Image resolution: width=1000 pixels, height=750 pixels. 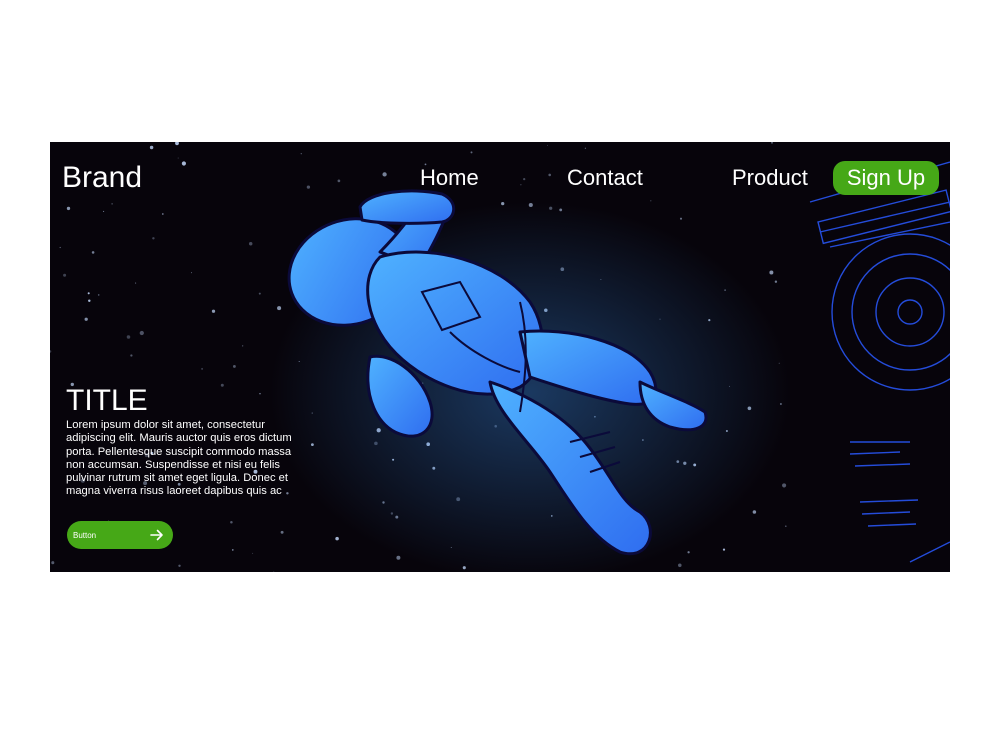 What do you see at coordinates (886, 178) in the screenshot?
I see `signup-button: Sign Up` at bounding box center [886, 178].